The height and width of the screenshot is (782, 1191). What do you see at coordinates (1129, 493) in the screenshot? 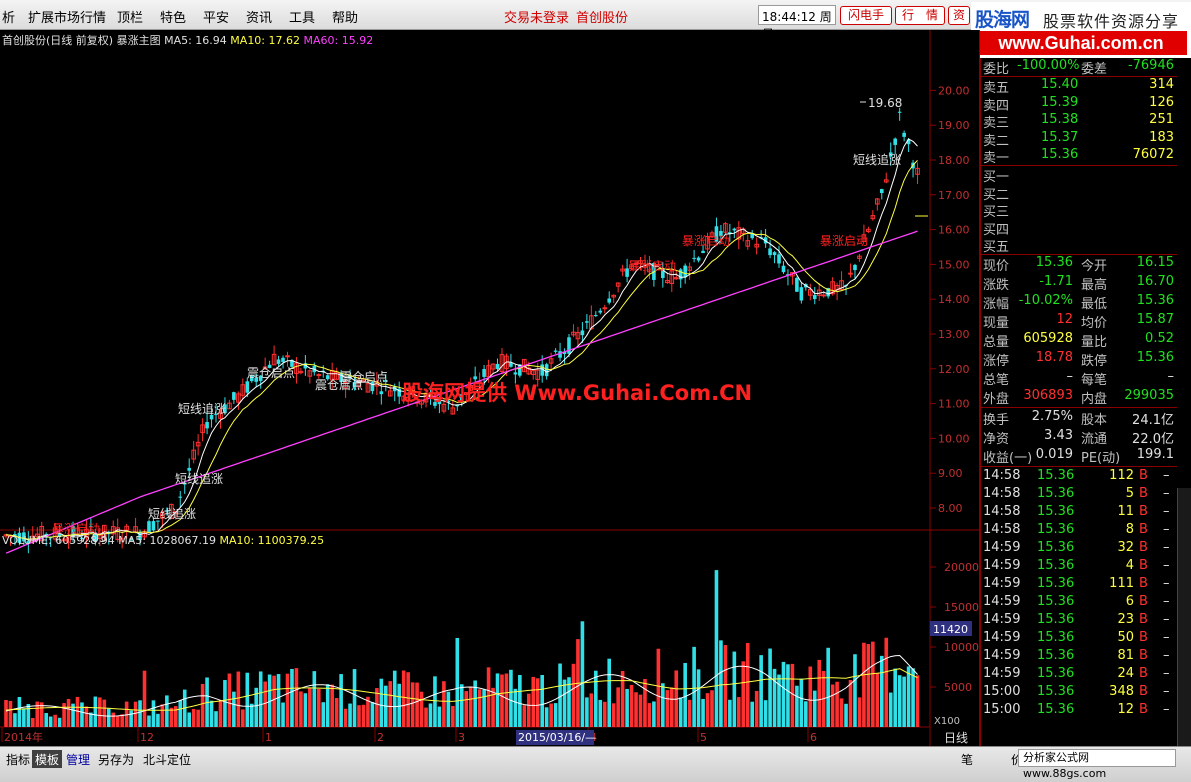
I see `tick-volume: 5` at bounding box center [1129, 493].